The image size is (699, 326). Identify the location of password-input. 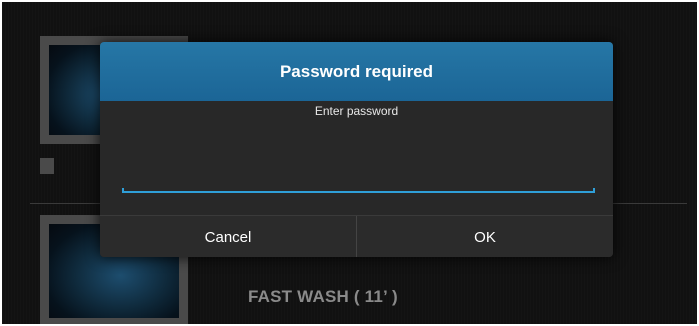
(358, 178).